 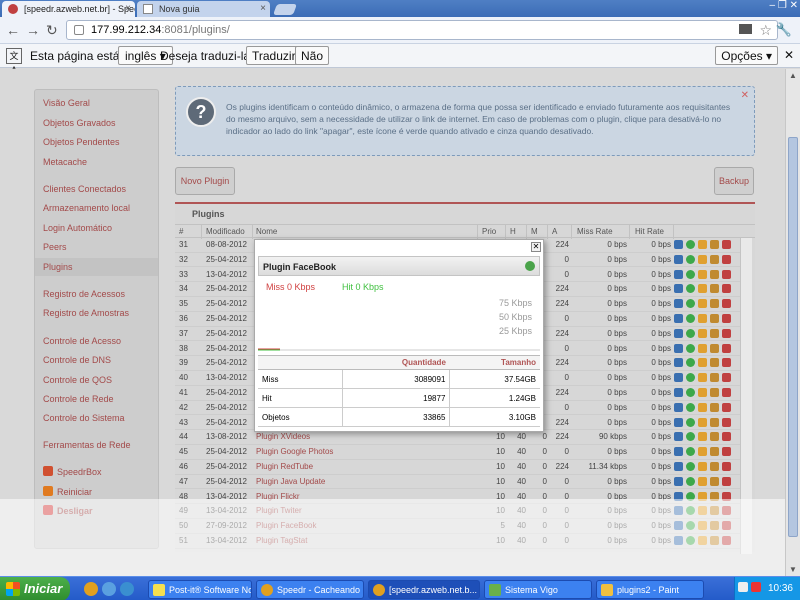 I want to click on forward-arrow-icon: →, so click(x=33, y=30).